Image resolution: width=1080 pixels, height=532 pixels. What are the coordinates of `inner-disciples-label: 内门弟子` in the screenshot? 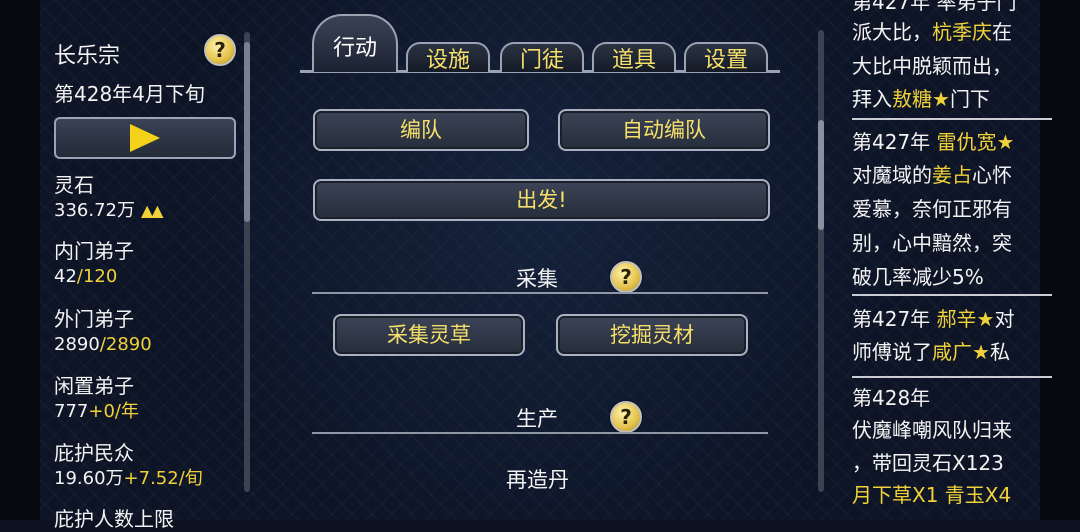 It's located at (94, 251).